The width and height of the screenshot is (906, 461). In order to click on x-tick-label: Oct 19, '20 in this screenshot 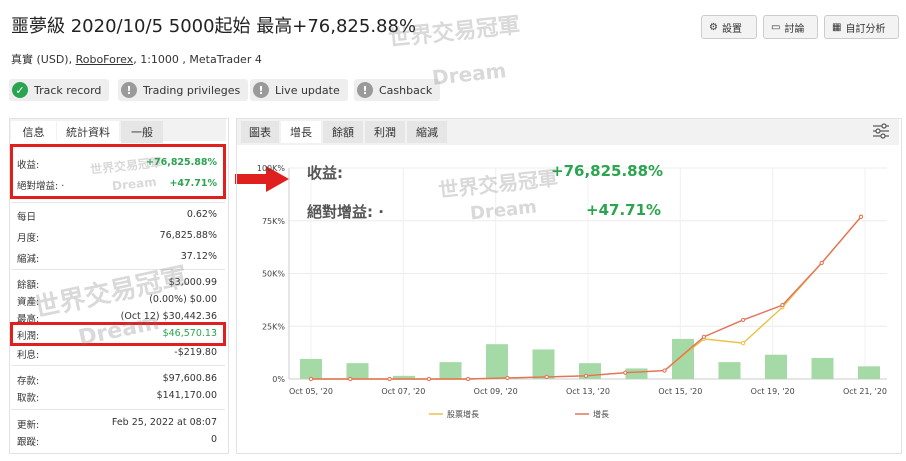, I will do `click(773, 391)`.